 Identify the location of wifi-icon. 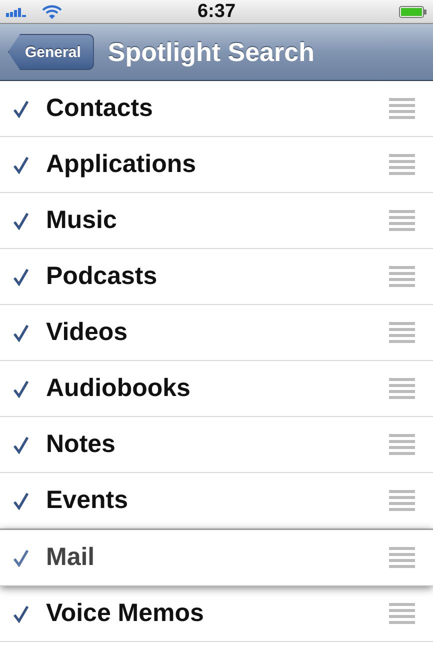
(52, 11).